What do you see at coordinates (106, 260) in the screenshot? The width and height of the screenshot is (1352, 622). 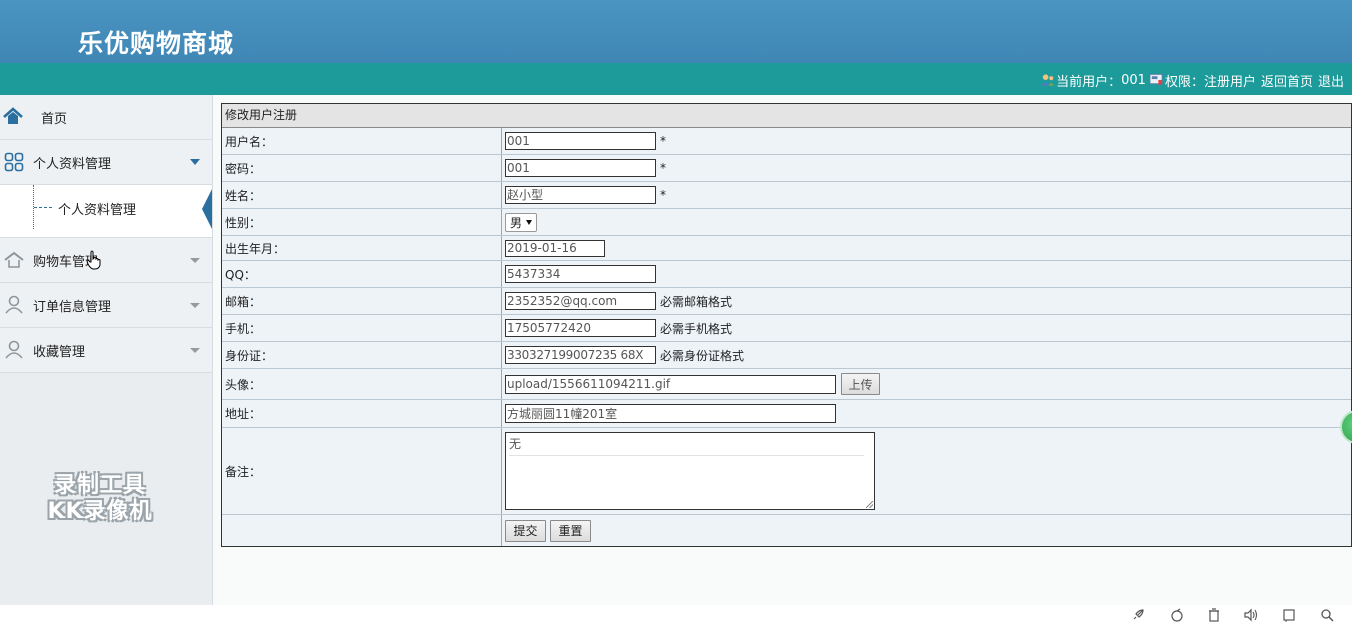 I see `sidebar-item-cart: 购物车管理` at bounding box center [106, 260].